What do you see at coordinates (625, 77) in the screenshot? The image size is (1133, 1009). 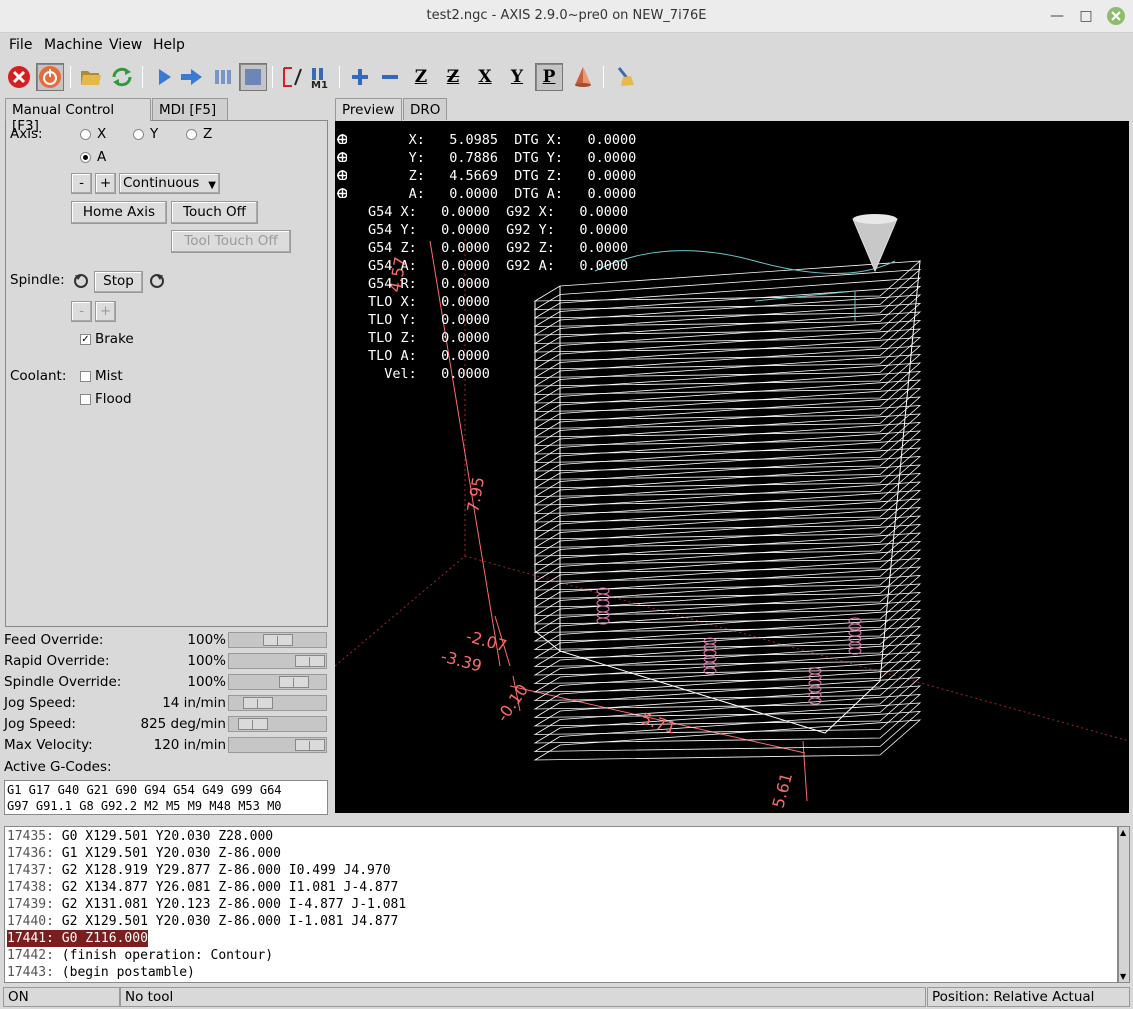 I see `clear-plot-icon` at bounding box center [625, 77].